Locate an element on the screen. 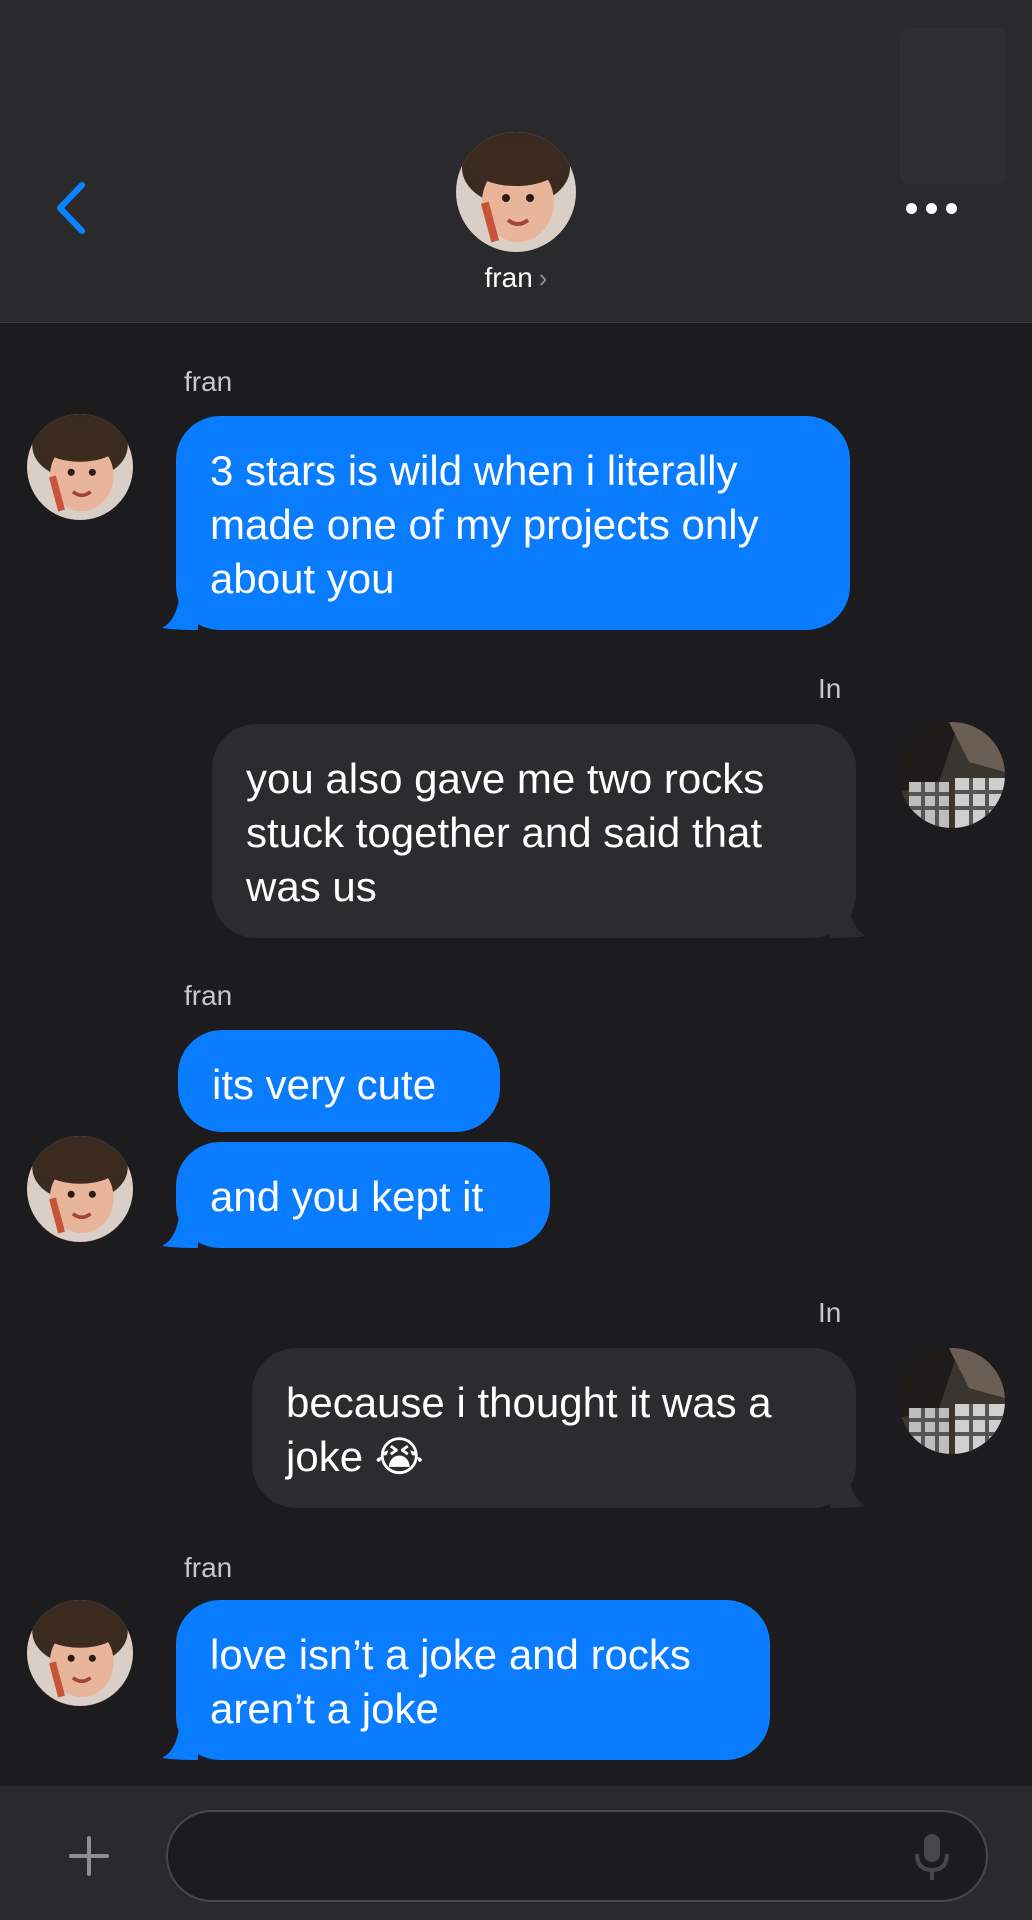 This screenshot has height=1920, width=1032. add-attachment-button is located at coordinates (89, 1856).